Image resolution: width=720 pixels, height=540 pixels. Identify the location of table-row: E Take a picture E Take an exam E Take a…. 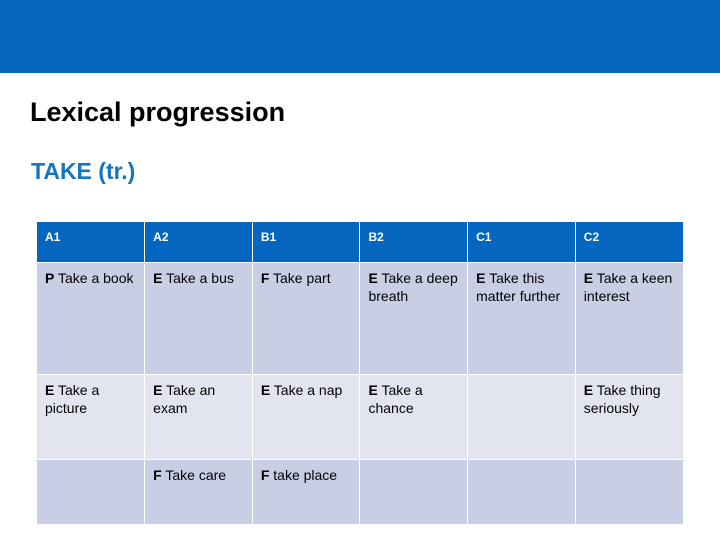
(360, 417).